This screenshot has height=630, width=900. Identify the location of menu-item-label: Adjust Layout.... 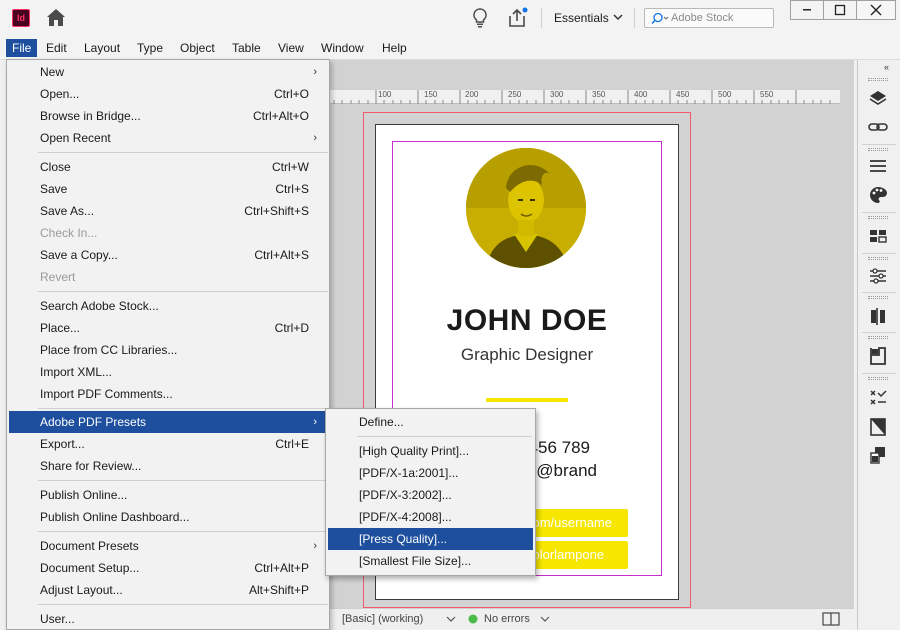
(81, 590).